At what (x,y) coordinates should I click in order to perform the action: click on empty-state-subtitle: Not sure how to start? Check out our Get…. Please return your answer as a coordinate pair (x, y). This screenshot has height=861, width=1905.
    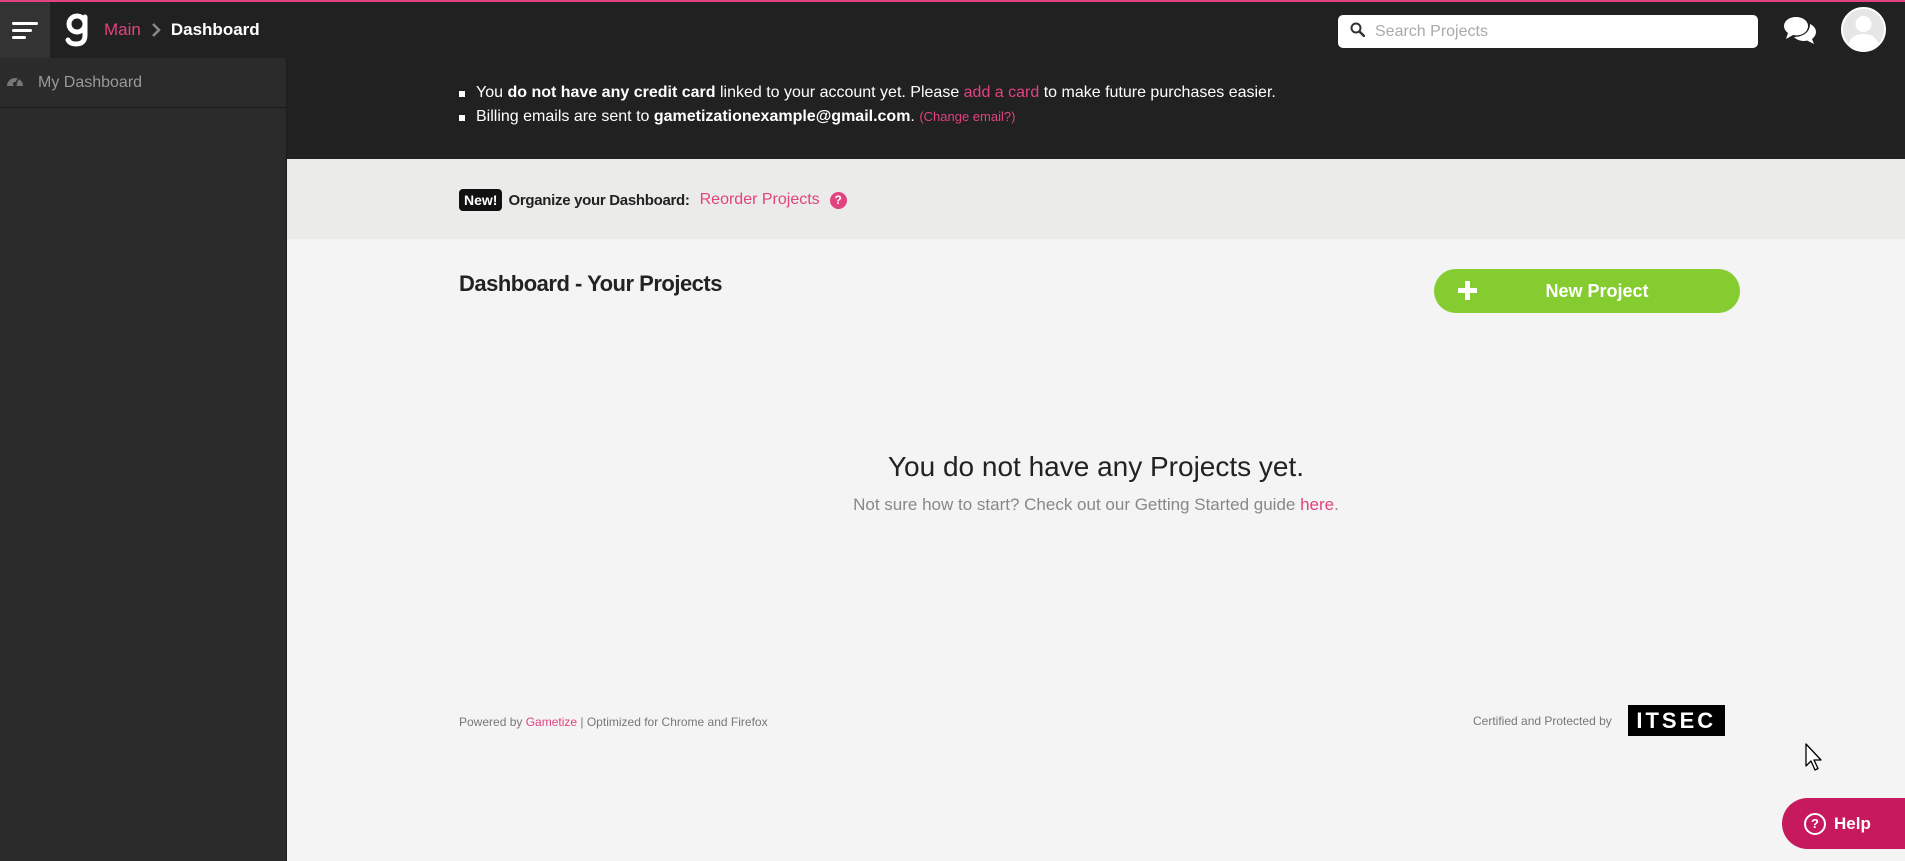
    Looking at the image, I should click on (1096, 505).